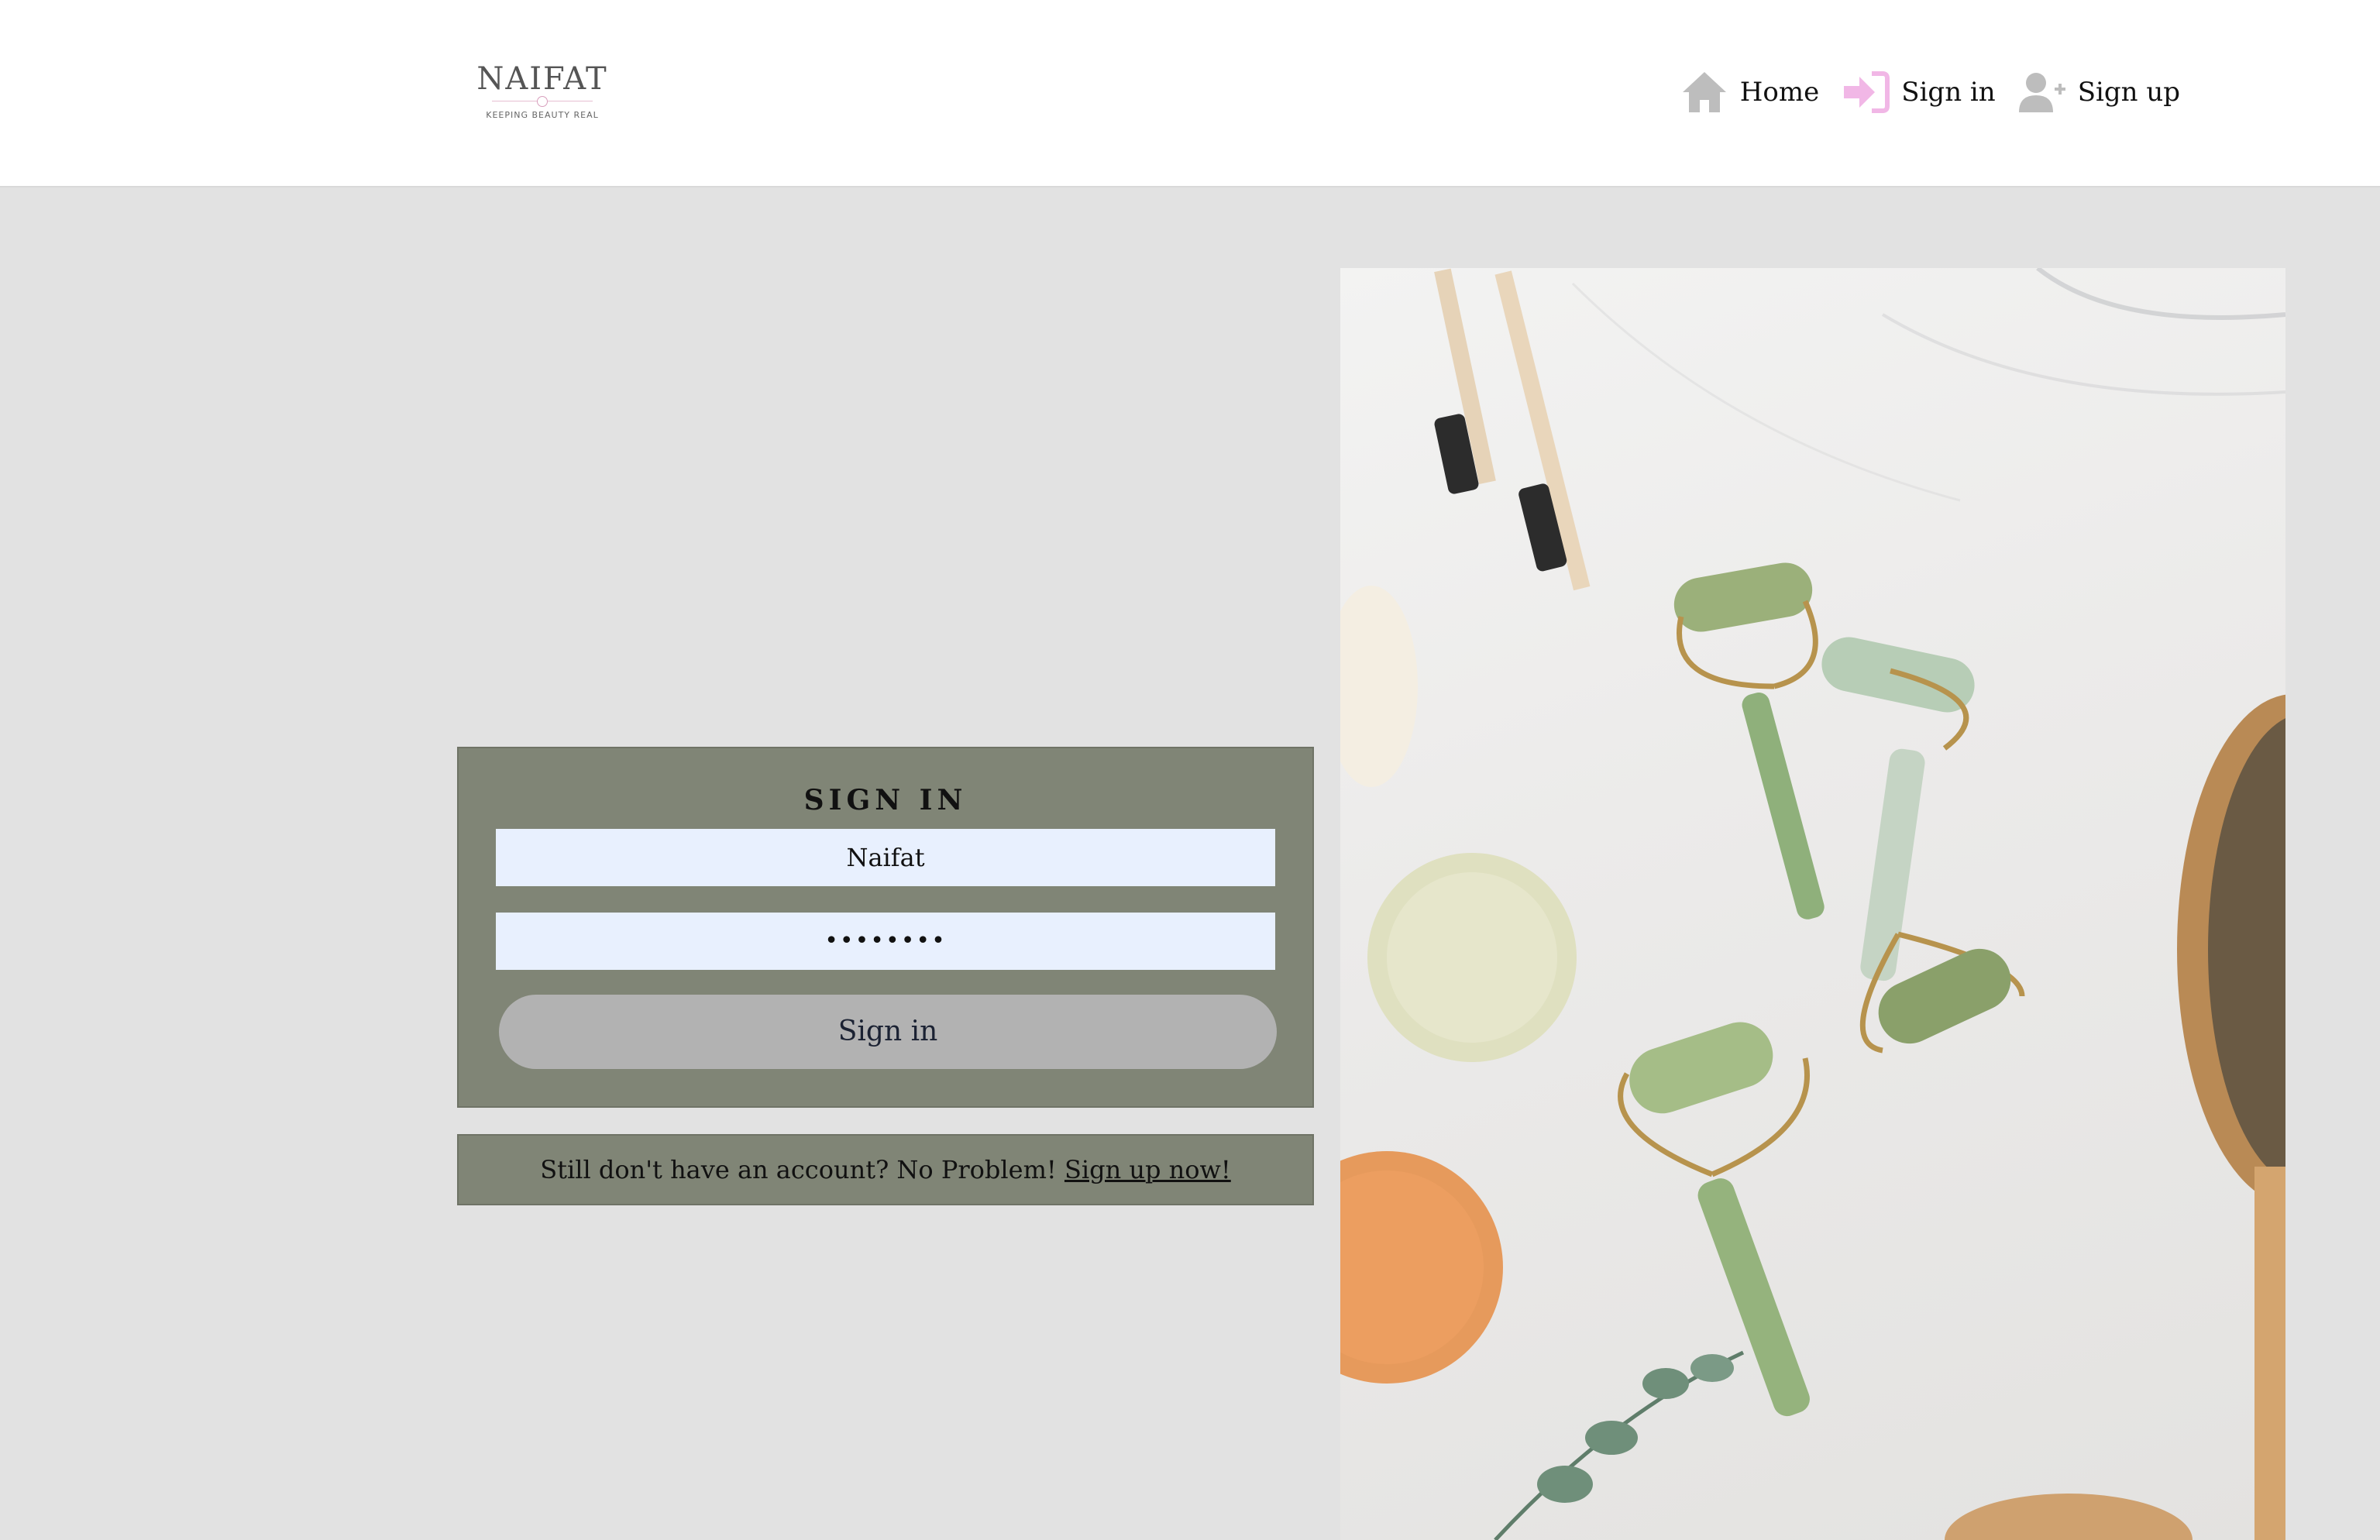  Describe the element at coordinates (542, 115) in the screenshot. I see `logo-tagline: KEEPING BEAUTY REAL` at that location.